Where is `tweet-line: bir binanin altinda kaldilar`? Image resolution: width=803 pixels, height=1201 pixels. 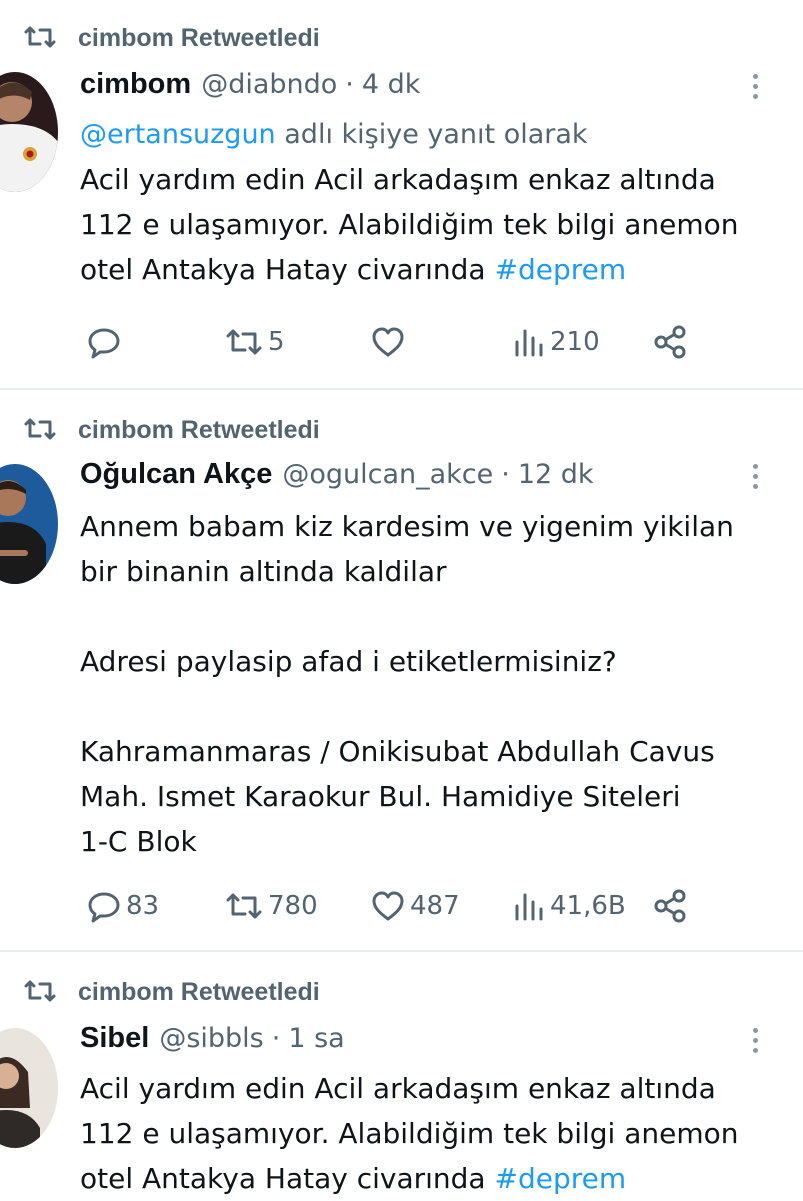
tweet-line: bir binanin altinda kaldilar is located at coordinates (263, 571).